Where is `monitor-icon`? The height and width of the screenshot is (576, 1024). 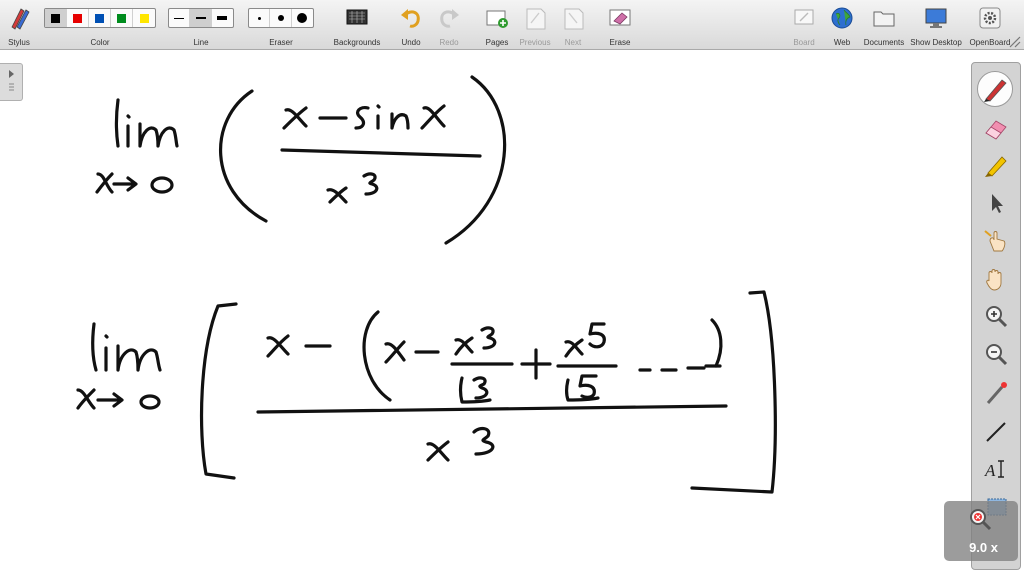
monitor-icon is located at coordinates (936, 18).